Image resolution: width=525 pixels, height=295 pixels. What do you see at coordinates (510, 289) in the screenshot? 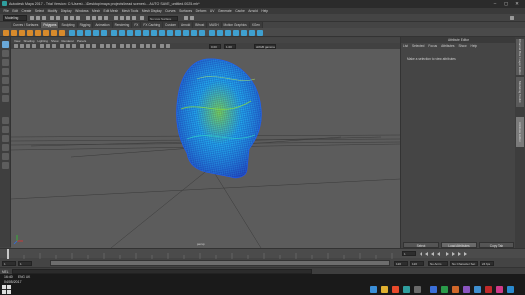
I see `taskbar-skype-icon` at bounding box center [510, 289].